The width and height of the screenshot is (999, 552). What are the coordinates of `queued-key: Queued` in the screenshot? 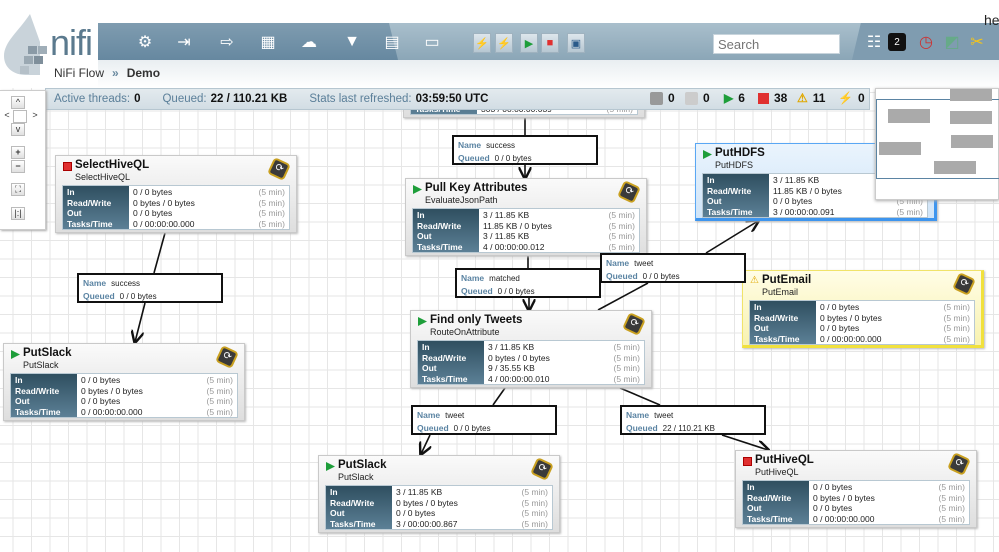 It's located at (622, 276).